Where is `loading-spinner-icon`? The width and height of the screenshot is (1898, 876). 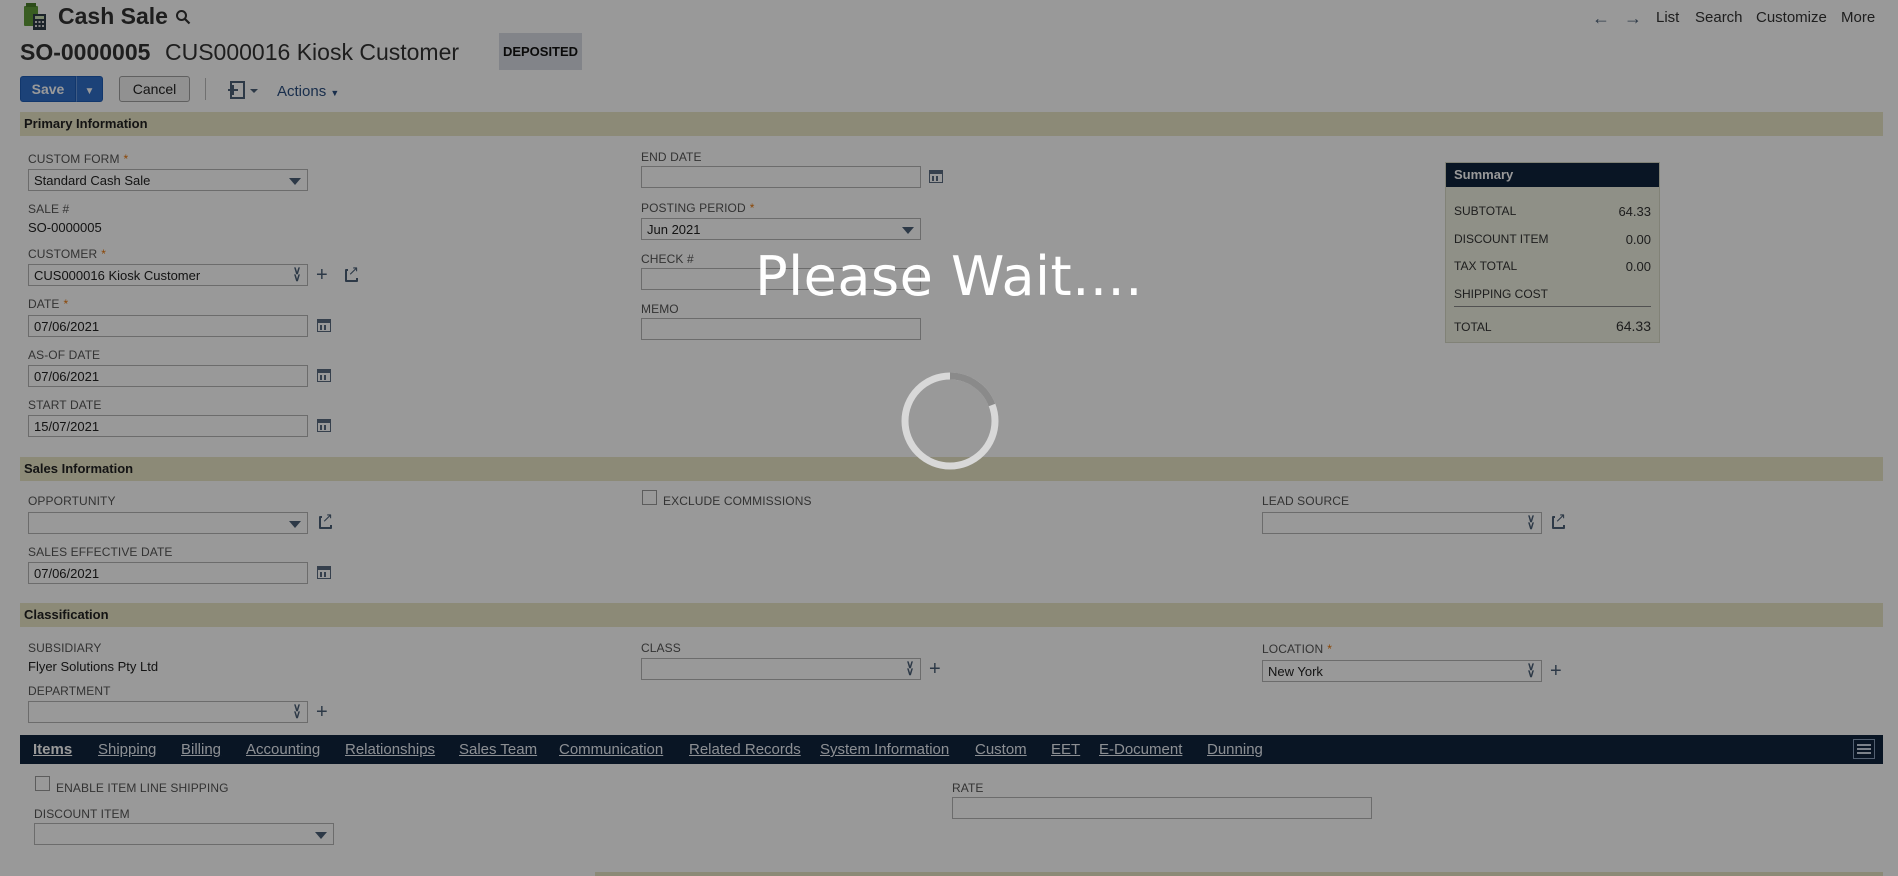 loading-spinner-icon is located at coordinates (950, 421).